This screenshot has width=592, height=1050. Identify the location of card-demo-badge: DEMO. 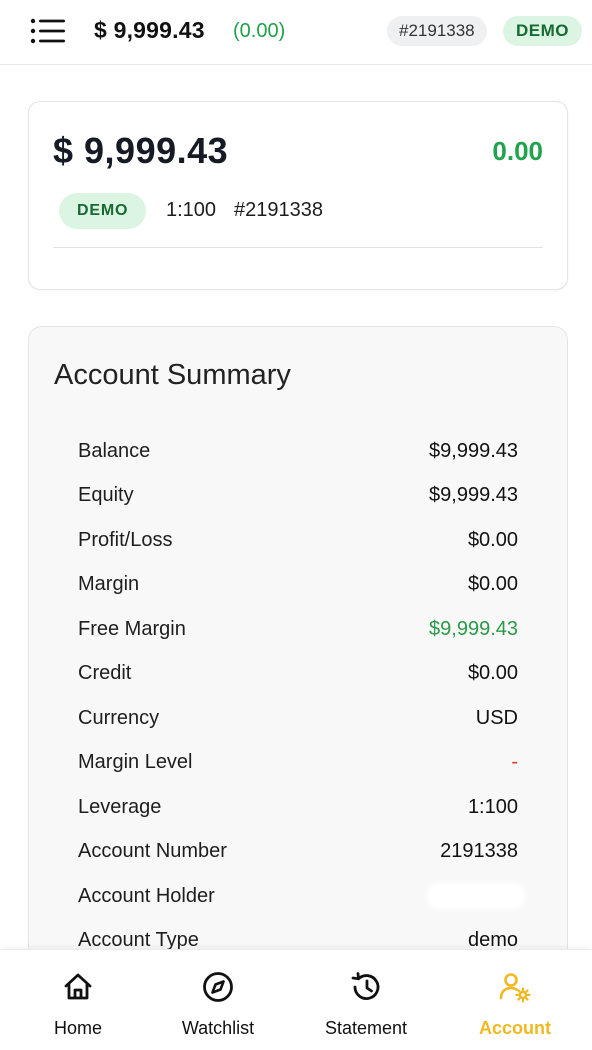
(103, 211).